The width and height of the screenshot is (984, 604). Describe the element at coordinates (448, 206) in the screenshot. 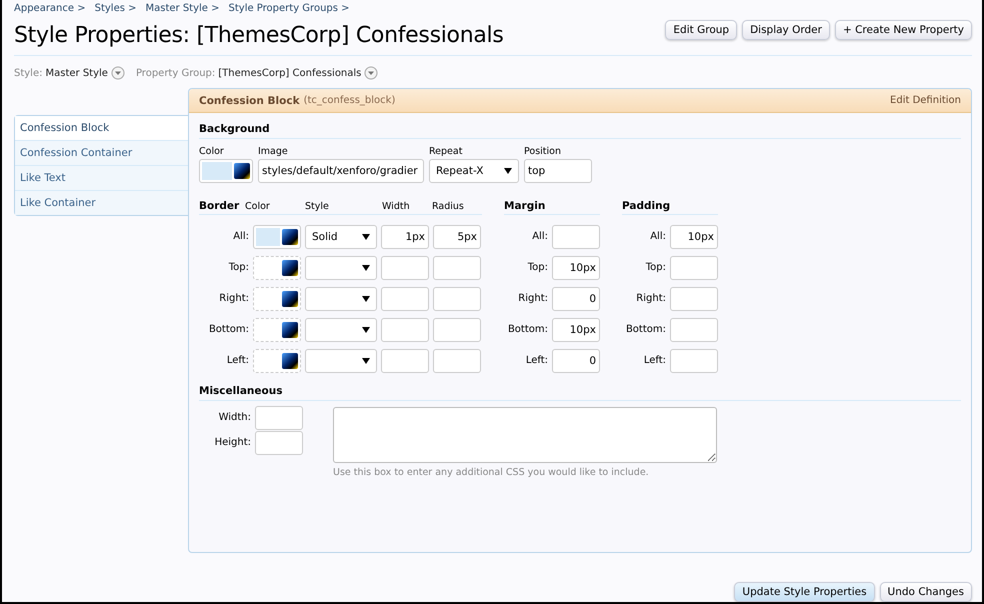

I see `column-label: Radius` at that location.